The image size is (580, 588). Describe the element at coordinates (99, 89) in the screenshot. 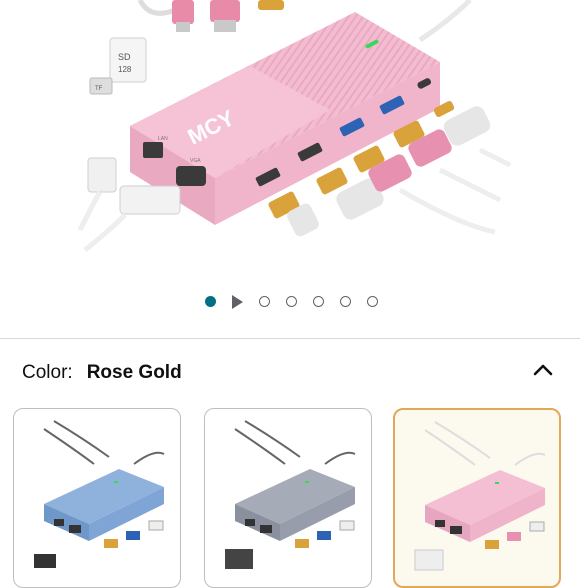

I see `svg-text: TF` at that location.